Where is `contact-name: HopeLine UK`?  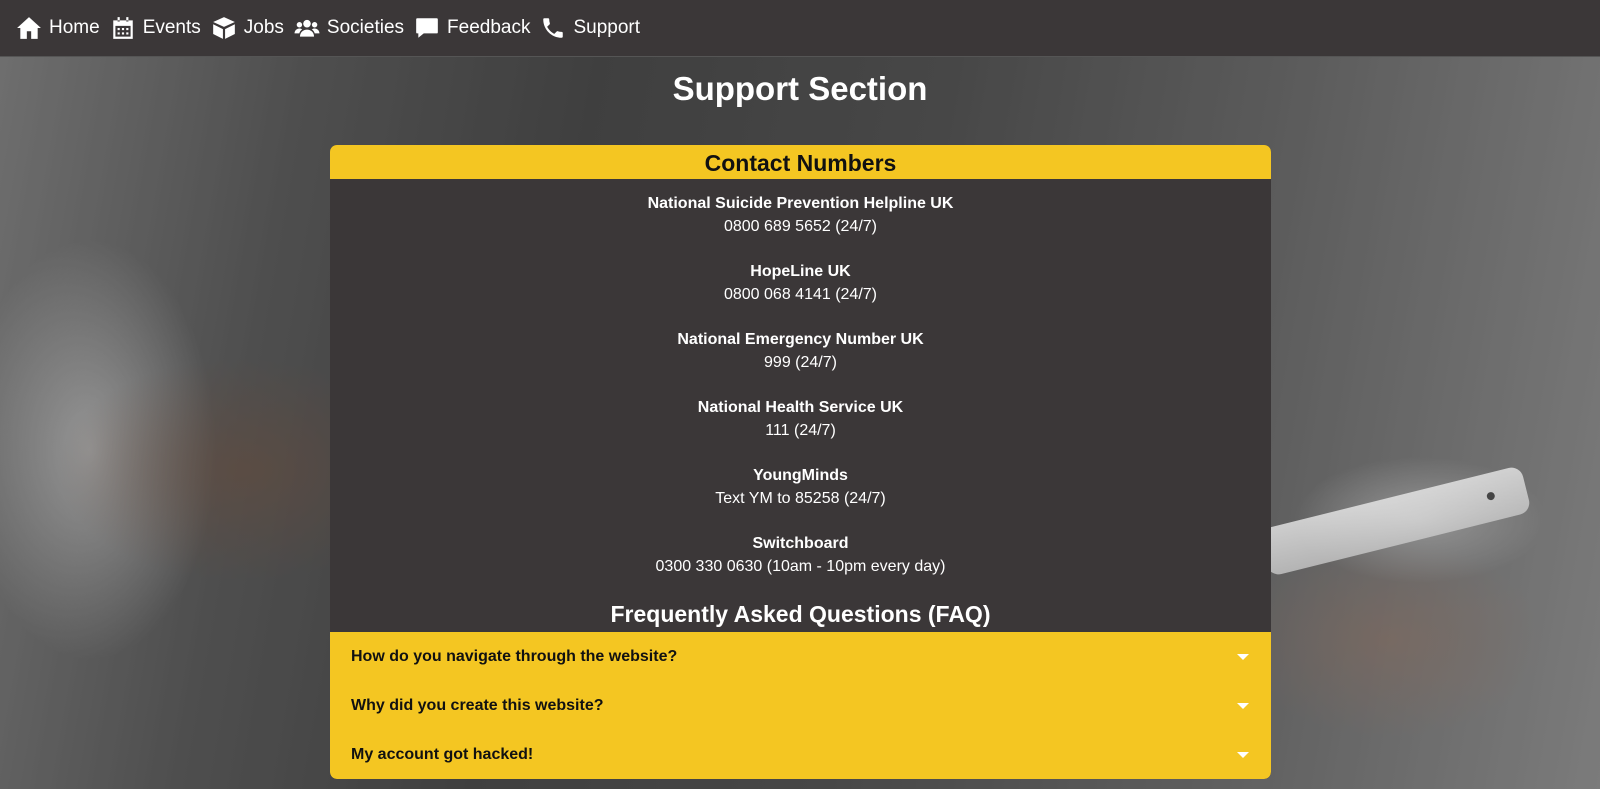 contact-name: HopeLine UK is located at coordinates (800, 271).